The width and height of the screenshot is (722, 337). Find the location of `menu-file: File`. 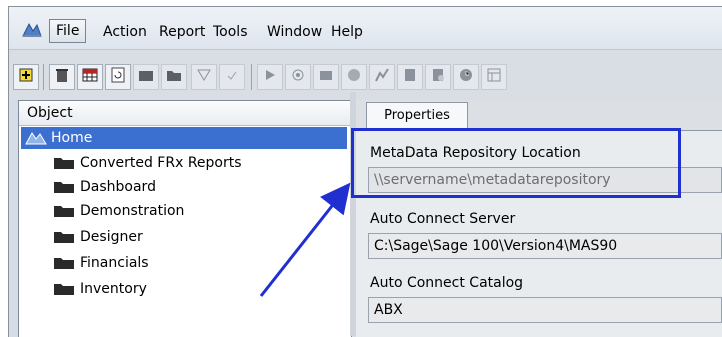

menu-file: File is located at coordinates (68, 31).